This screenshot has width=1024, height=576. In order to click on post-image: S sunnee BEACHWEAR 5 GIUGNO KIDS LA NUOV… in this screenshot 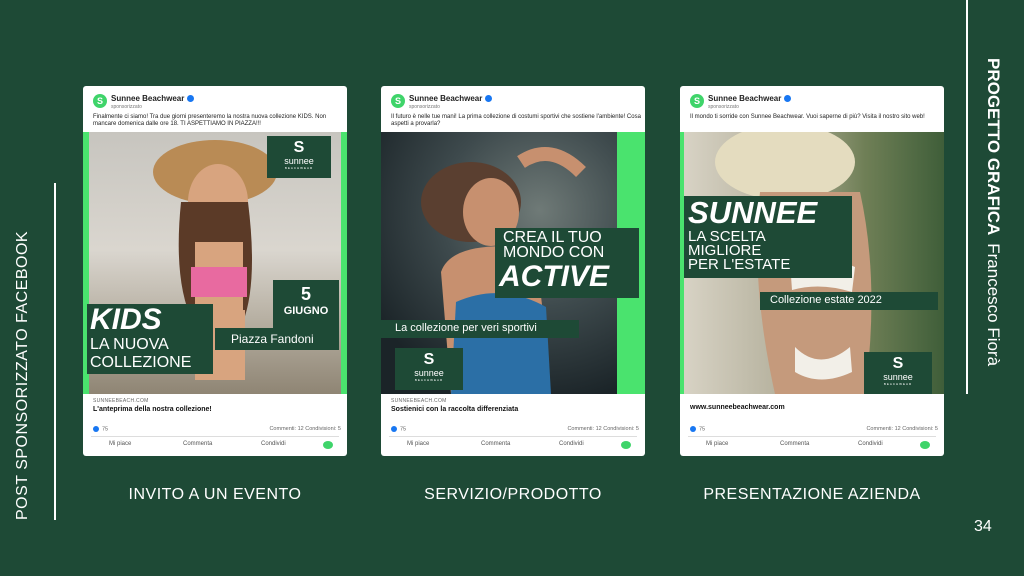, I will do `click(215, 263)`.